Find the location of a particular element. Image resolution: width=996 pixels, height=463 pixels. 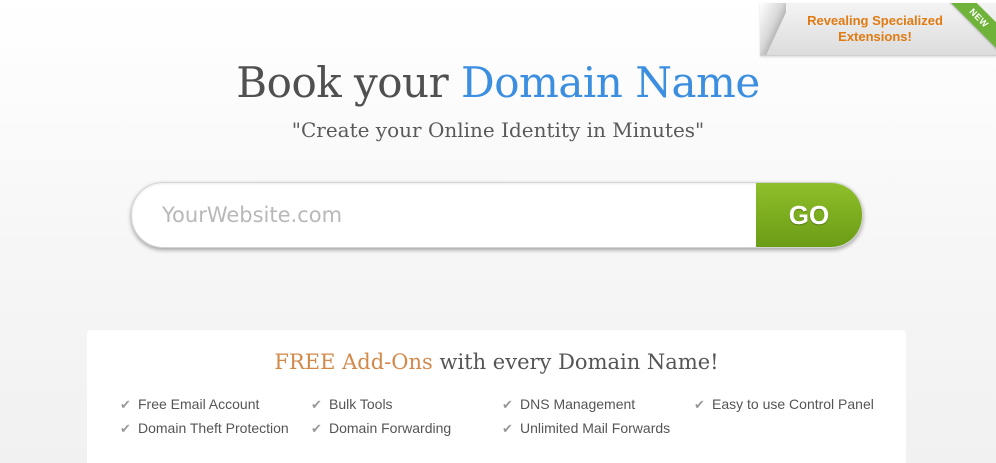

feature-item: ✔ Easy to use Control Panel is located at coordinates (784, 404).